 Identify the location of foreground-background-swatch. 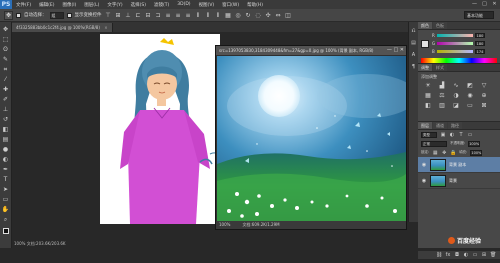
(425, 44).